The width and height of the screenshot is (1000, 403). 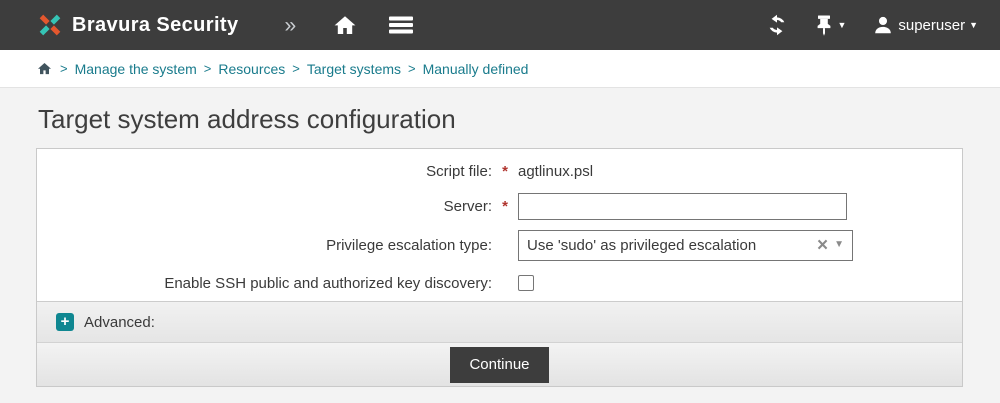 I want to click on privilege-escalation-select: Use 'sudo' as privileged escalation × ▼, so click(x=685, y=245).